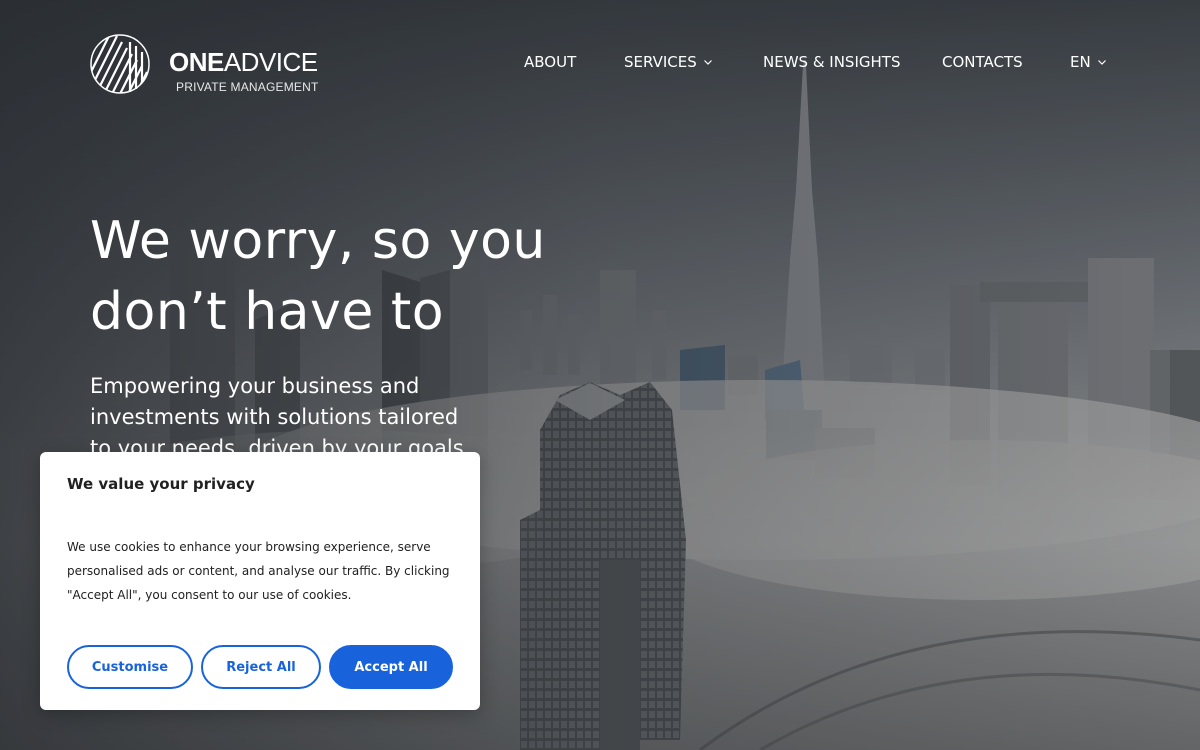 This screenshot has height=750, width=1200. What do you see at coordinates (196, 62) in the screenshot?
I see `brand-name-bold: ONE` at bounding box center [196, 62].